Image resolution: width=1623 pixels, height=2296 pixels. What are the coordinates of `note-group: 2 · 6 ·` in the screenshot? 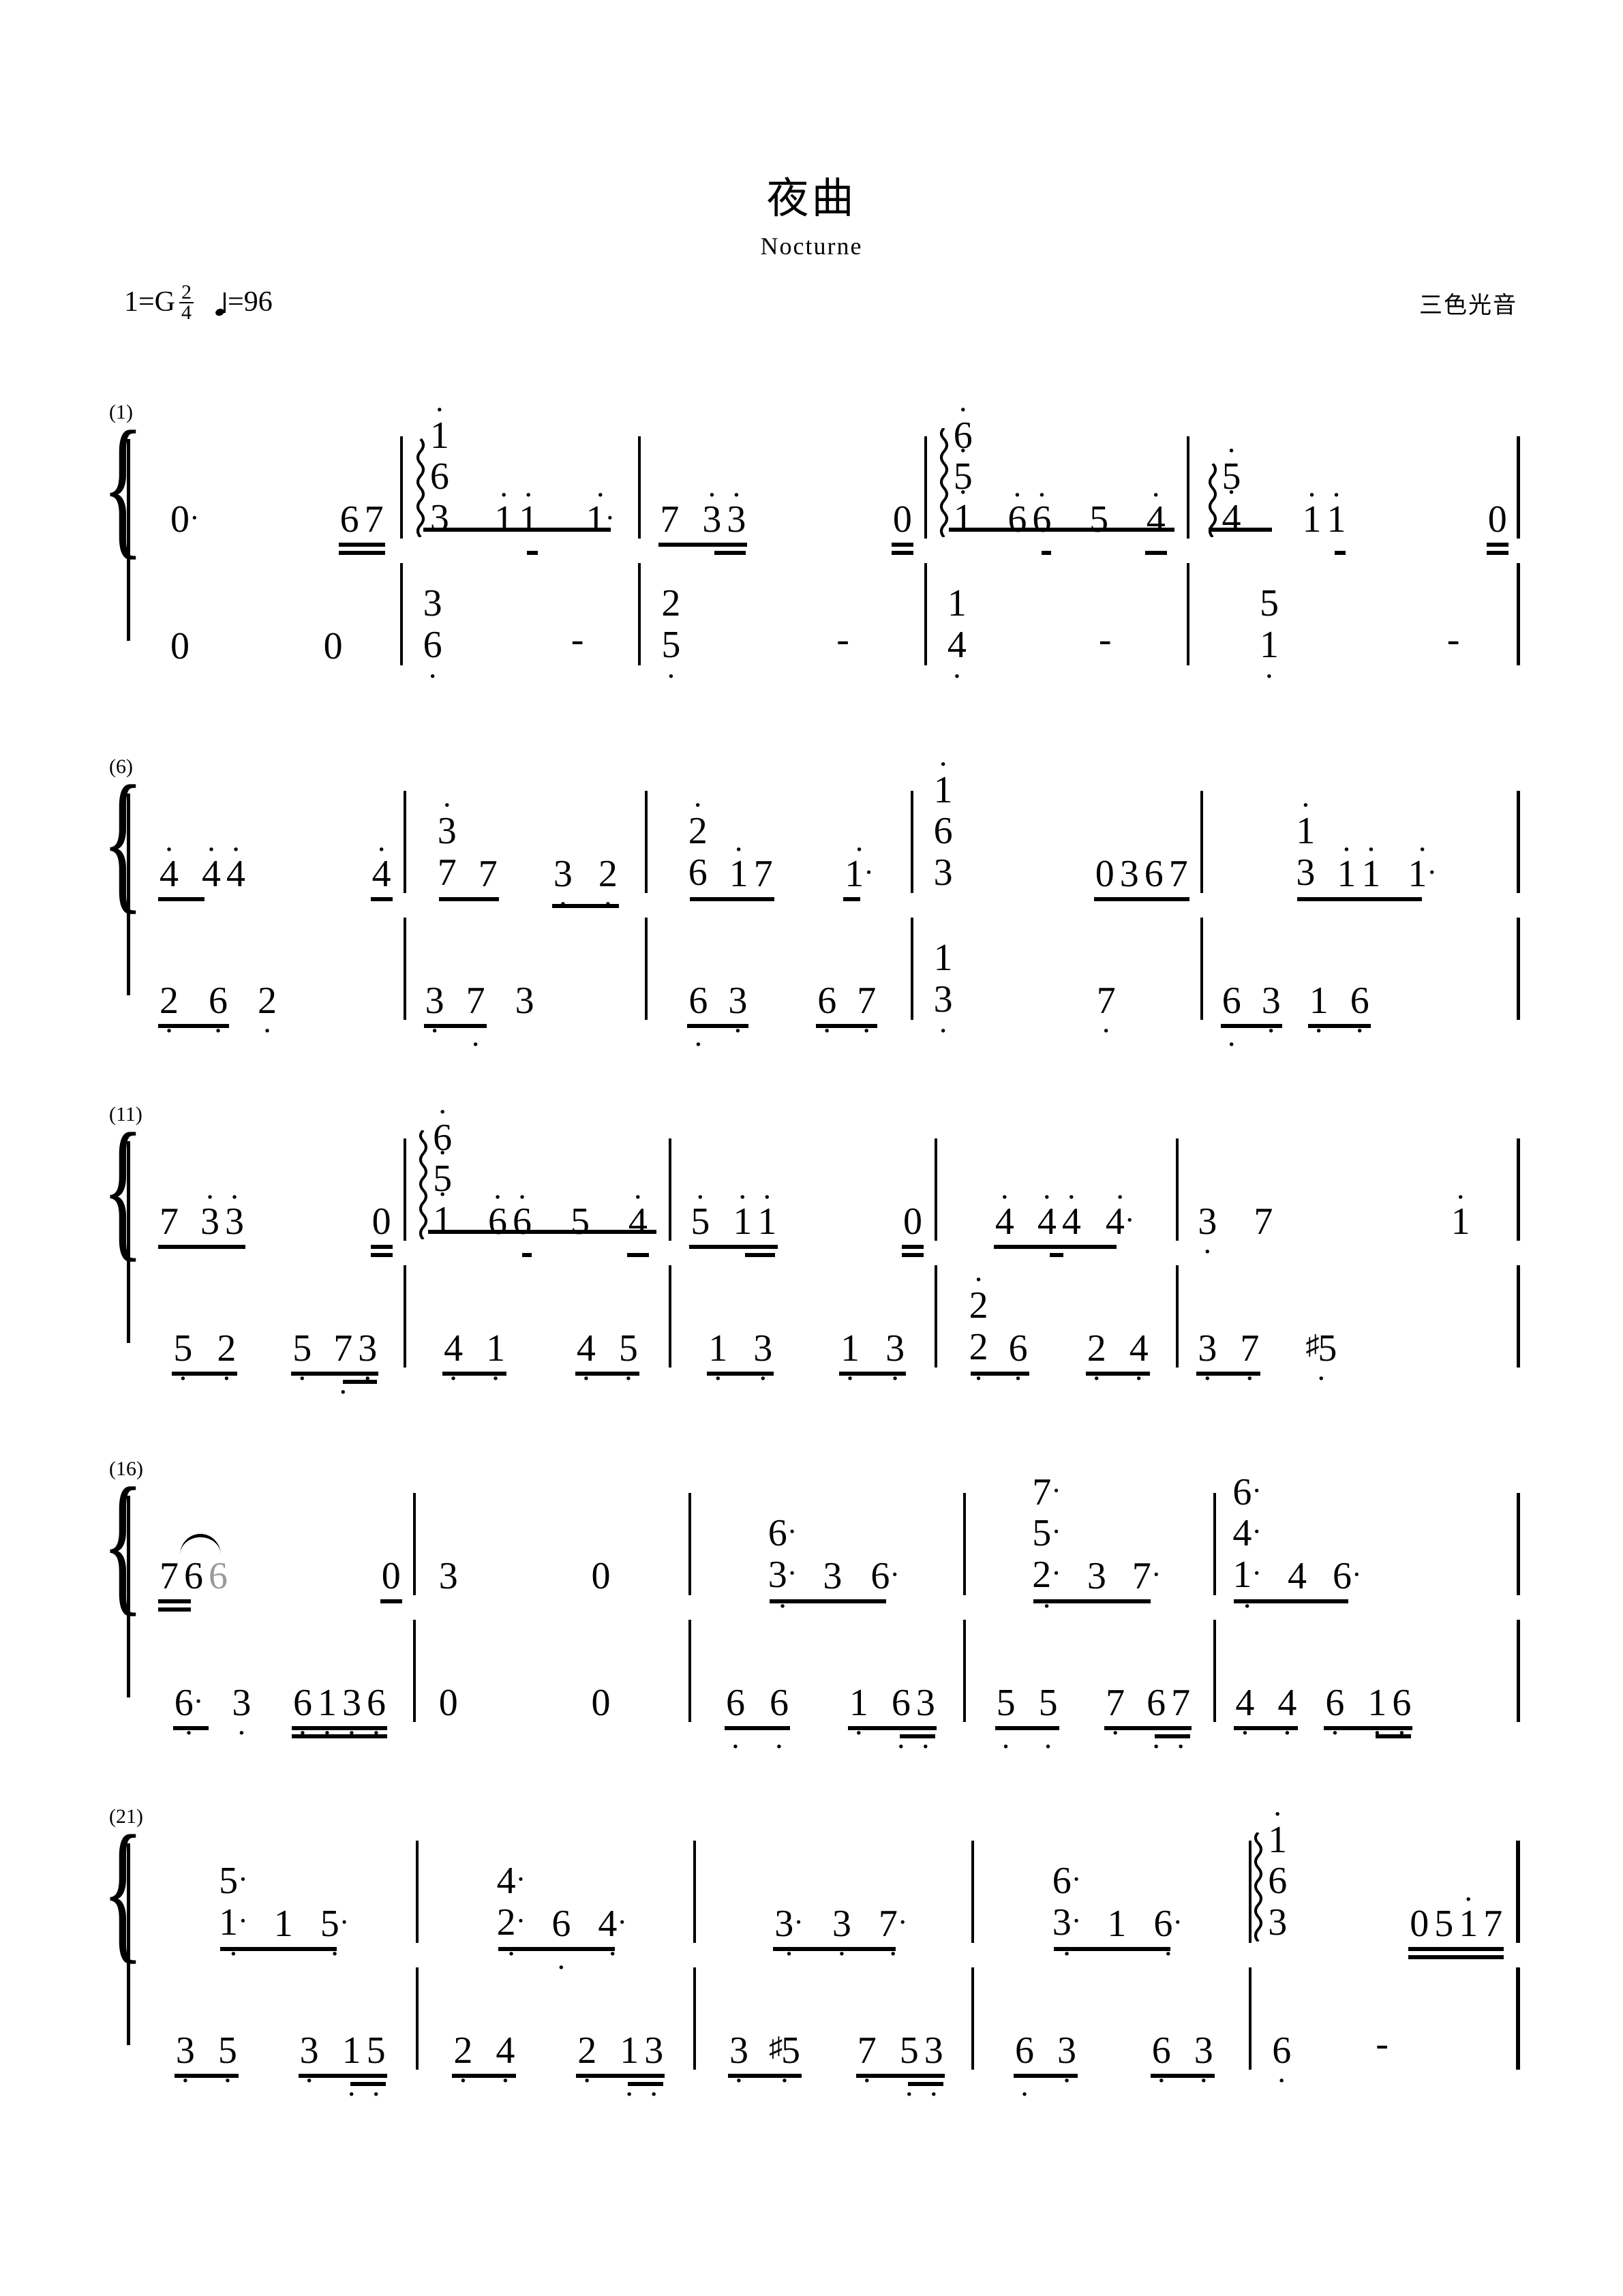 It's located at (193, 1014).